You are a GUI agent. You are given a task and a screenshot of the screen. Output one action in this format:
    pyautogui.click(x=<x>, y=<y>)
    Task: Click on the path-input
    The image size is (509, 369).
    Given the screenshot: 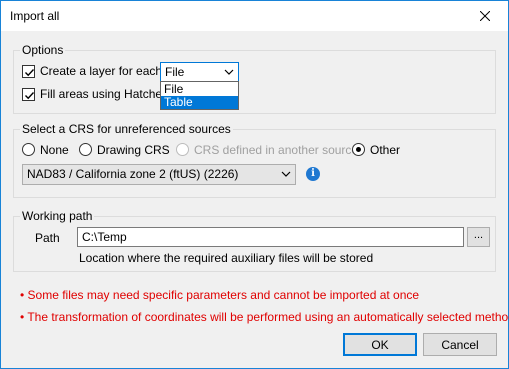 What is the action you would take?
    pyautogui.click(x=270, y=237)
    